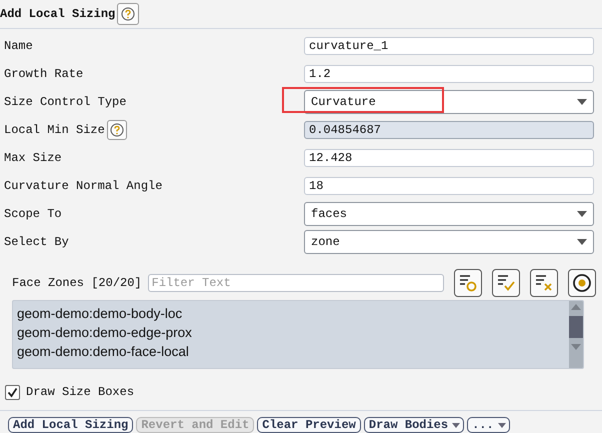 The width and height of the screenshot is (602, 433). I want to click on checkbox-label: Draw Size Boxes, so click(80, 392).